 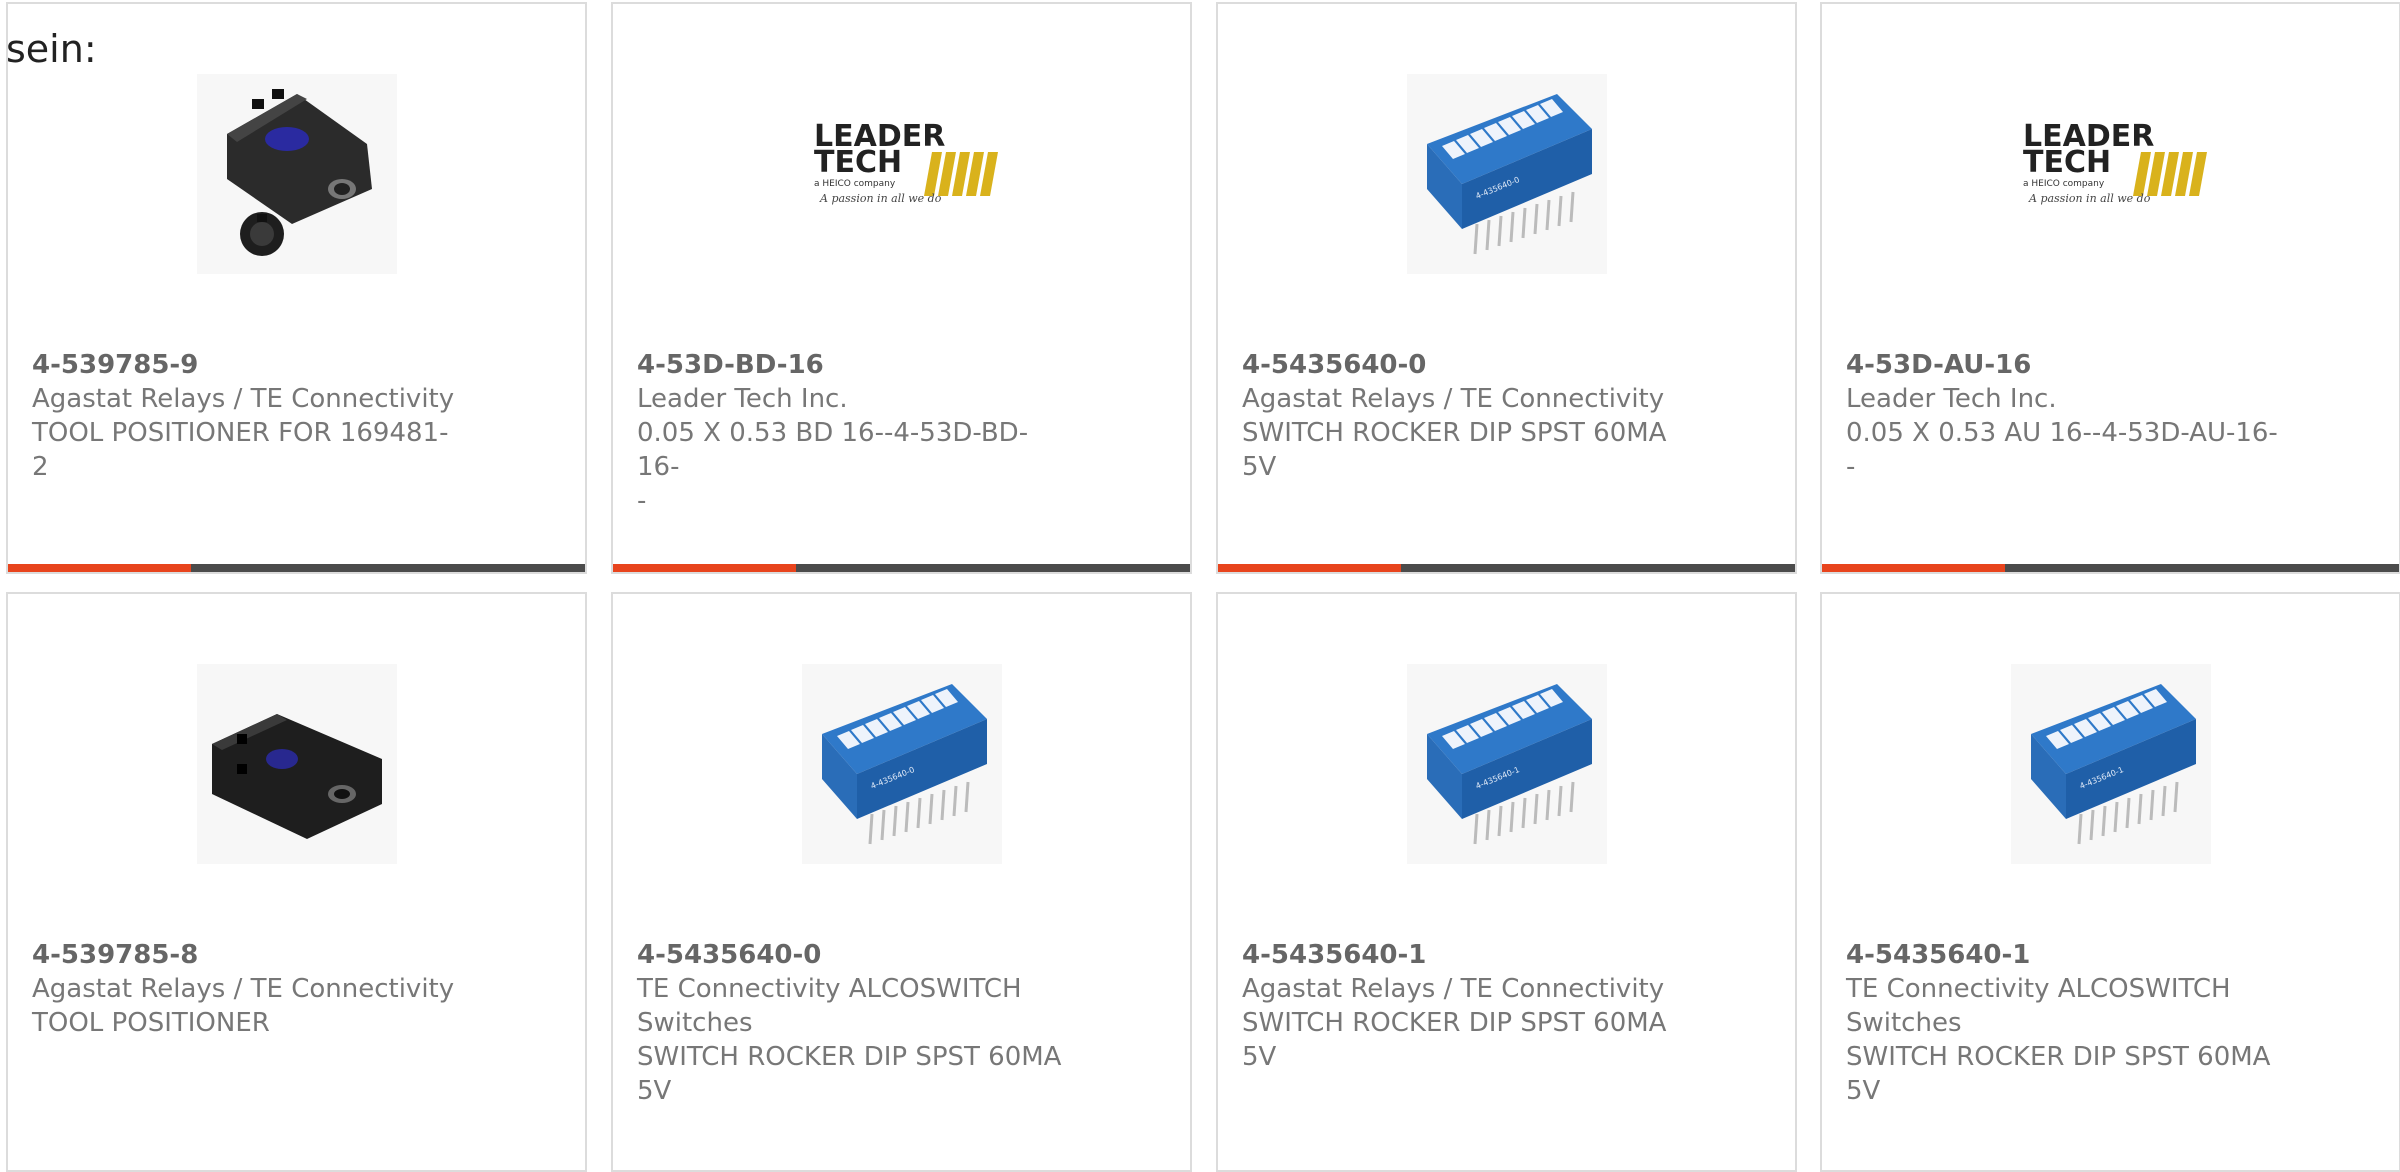 I want to click on part-number: 4-53D-BD-16, so click(x=853, y=365).